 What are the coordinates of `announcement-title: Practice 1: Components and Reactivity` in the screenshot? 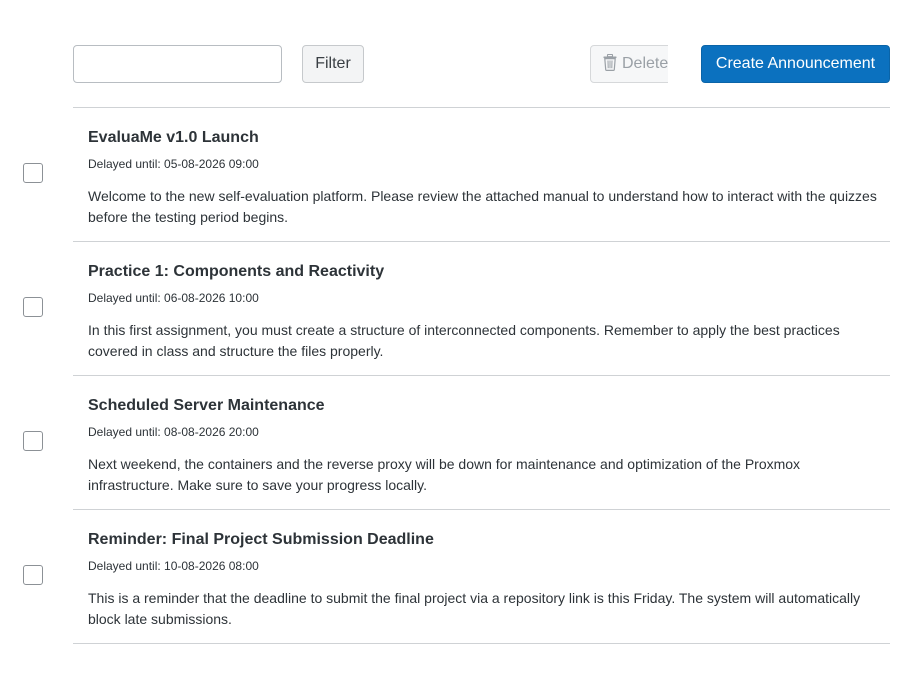 It's located at (236, 271).